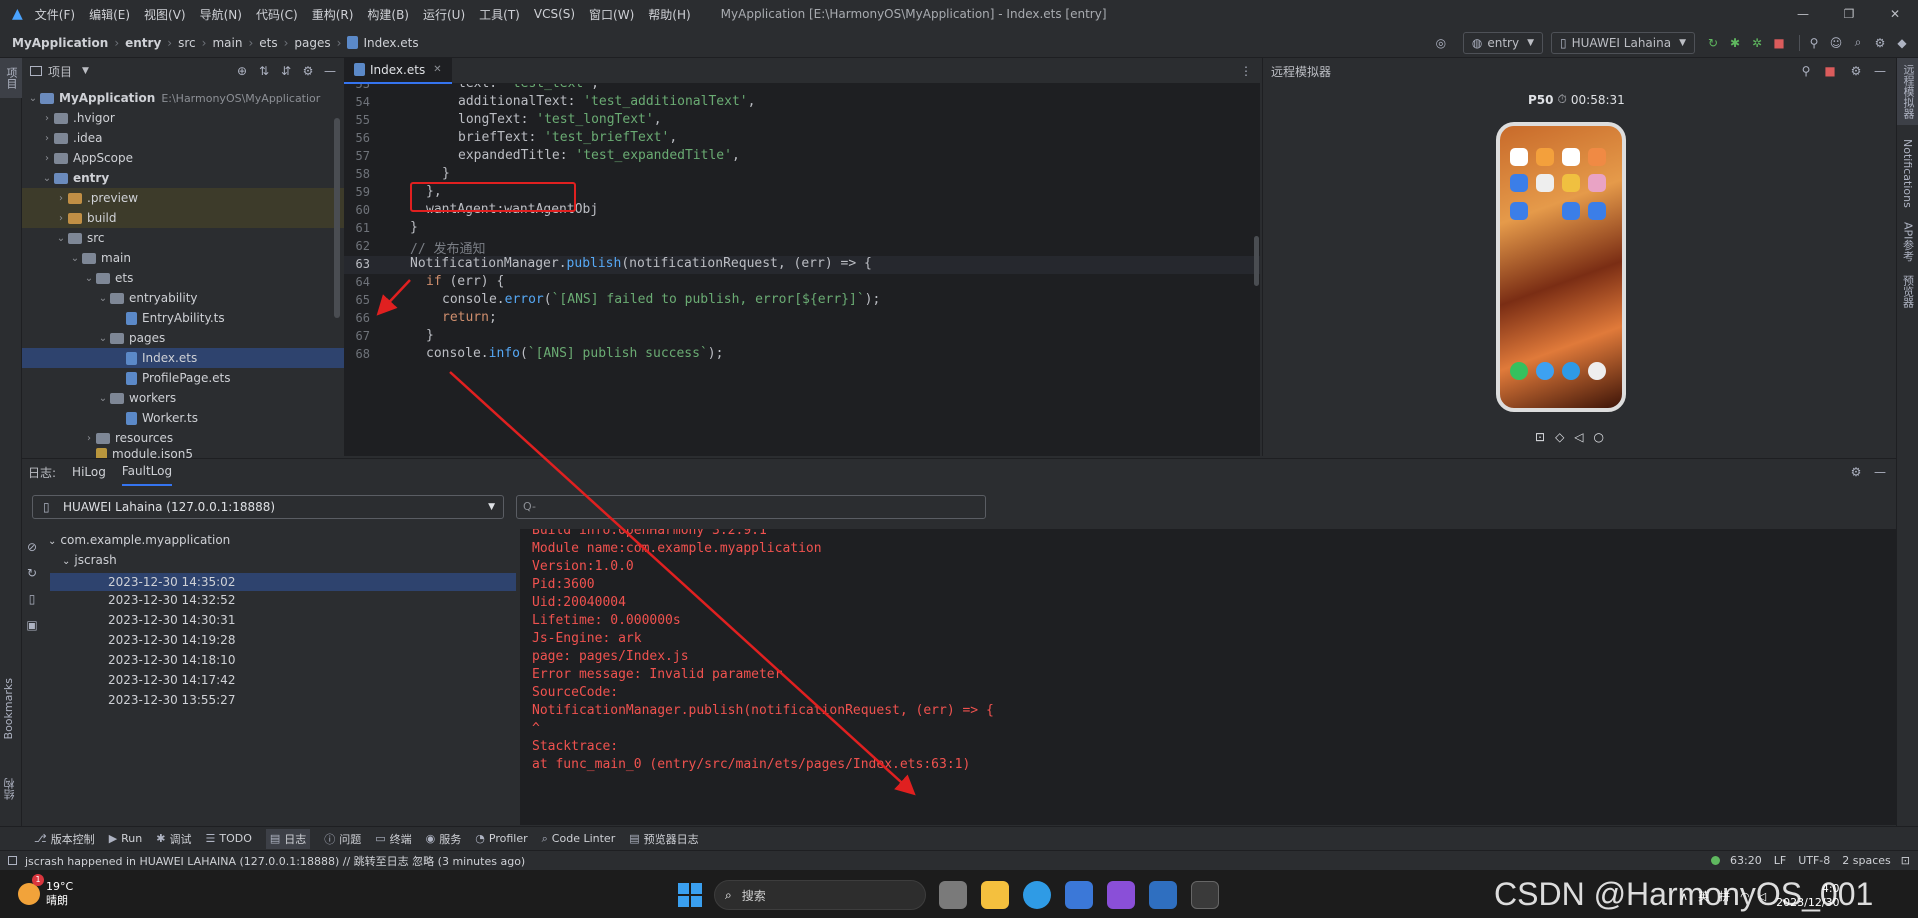 This screenshot has height=918, width=1918. Describe the element at coordinates (1205, 895) in the screenshot. I see `terminal-icon` at that location.